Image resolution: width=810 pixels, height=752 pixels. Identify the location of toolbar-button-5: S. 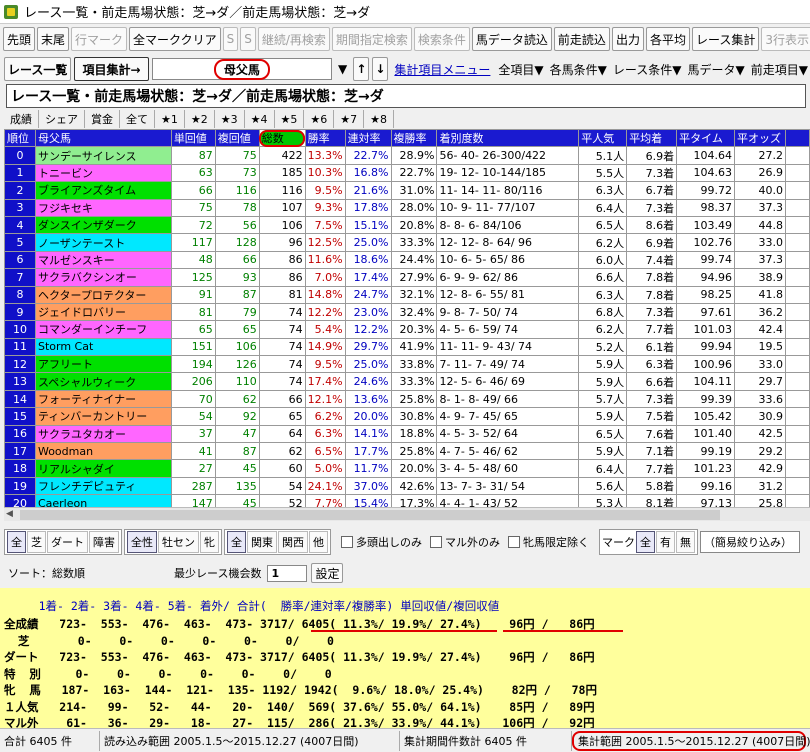
(248, 39).